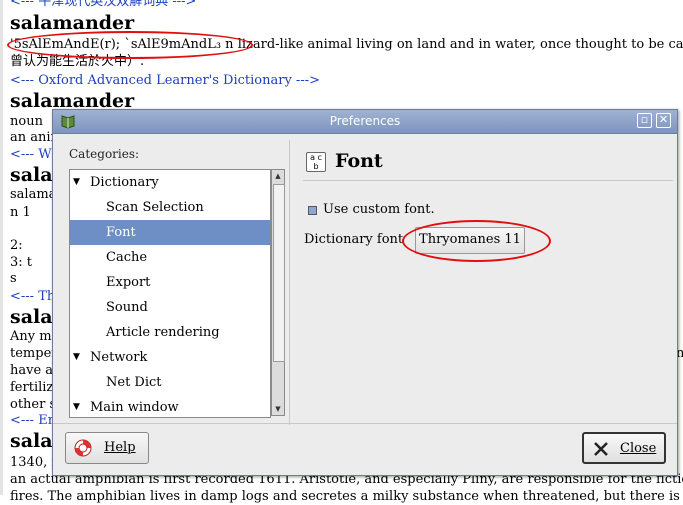 The height and width of the screenshot is (505, 683). Describe the element at coordinates (32, 387) in the screenshot. I see `article-text: fertiliz` at that location.